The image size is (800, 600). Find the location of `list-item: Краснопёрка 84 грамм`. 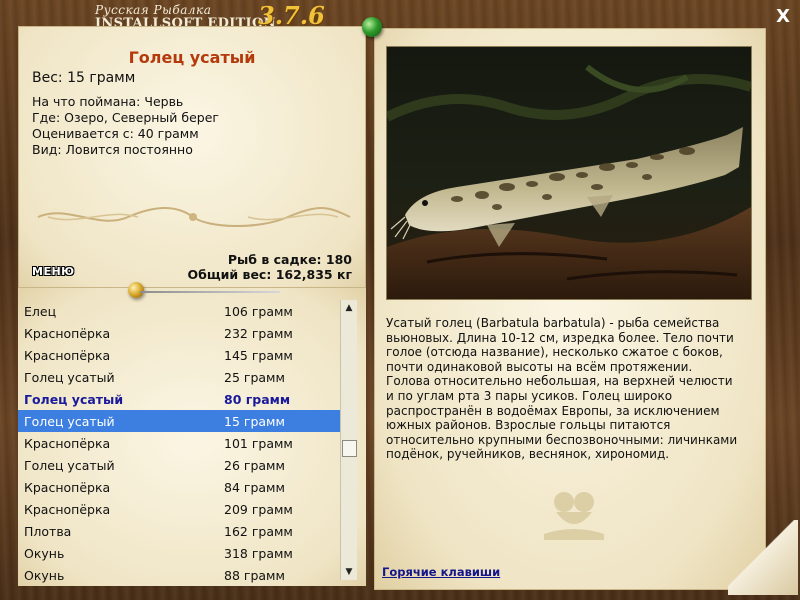

list-item: Краснопёрка 84 грамм is located at coordinates (179, 487).